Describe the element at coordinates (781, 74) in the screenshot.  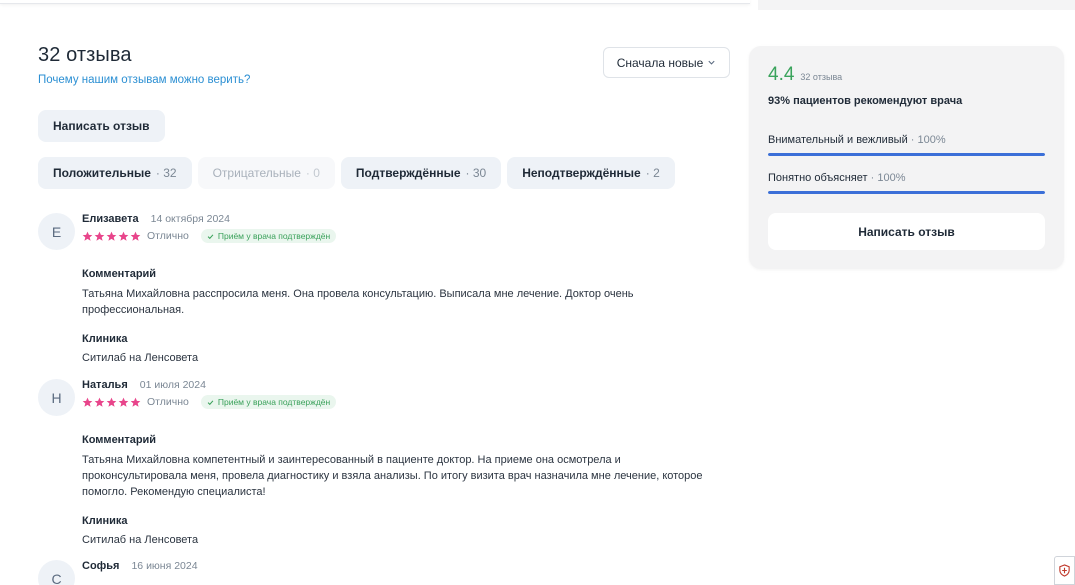
I see `rating-score: 4.4` at that location.